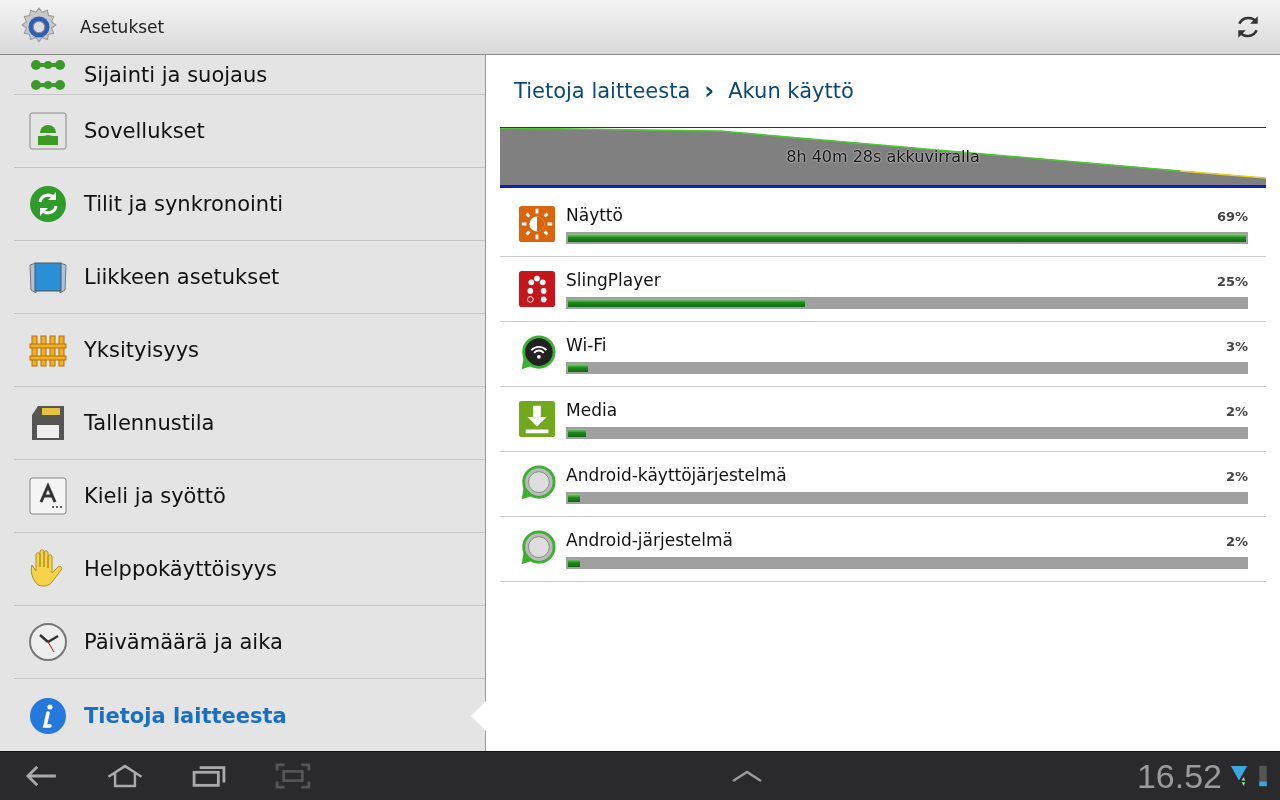  Describe the element at coordinates (1232, 281) in the screenshot. I see `usage-percent: 25%` at that location.